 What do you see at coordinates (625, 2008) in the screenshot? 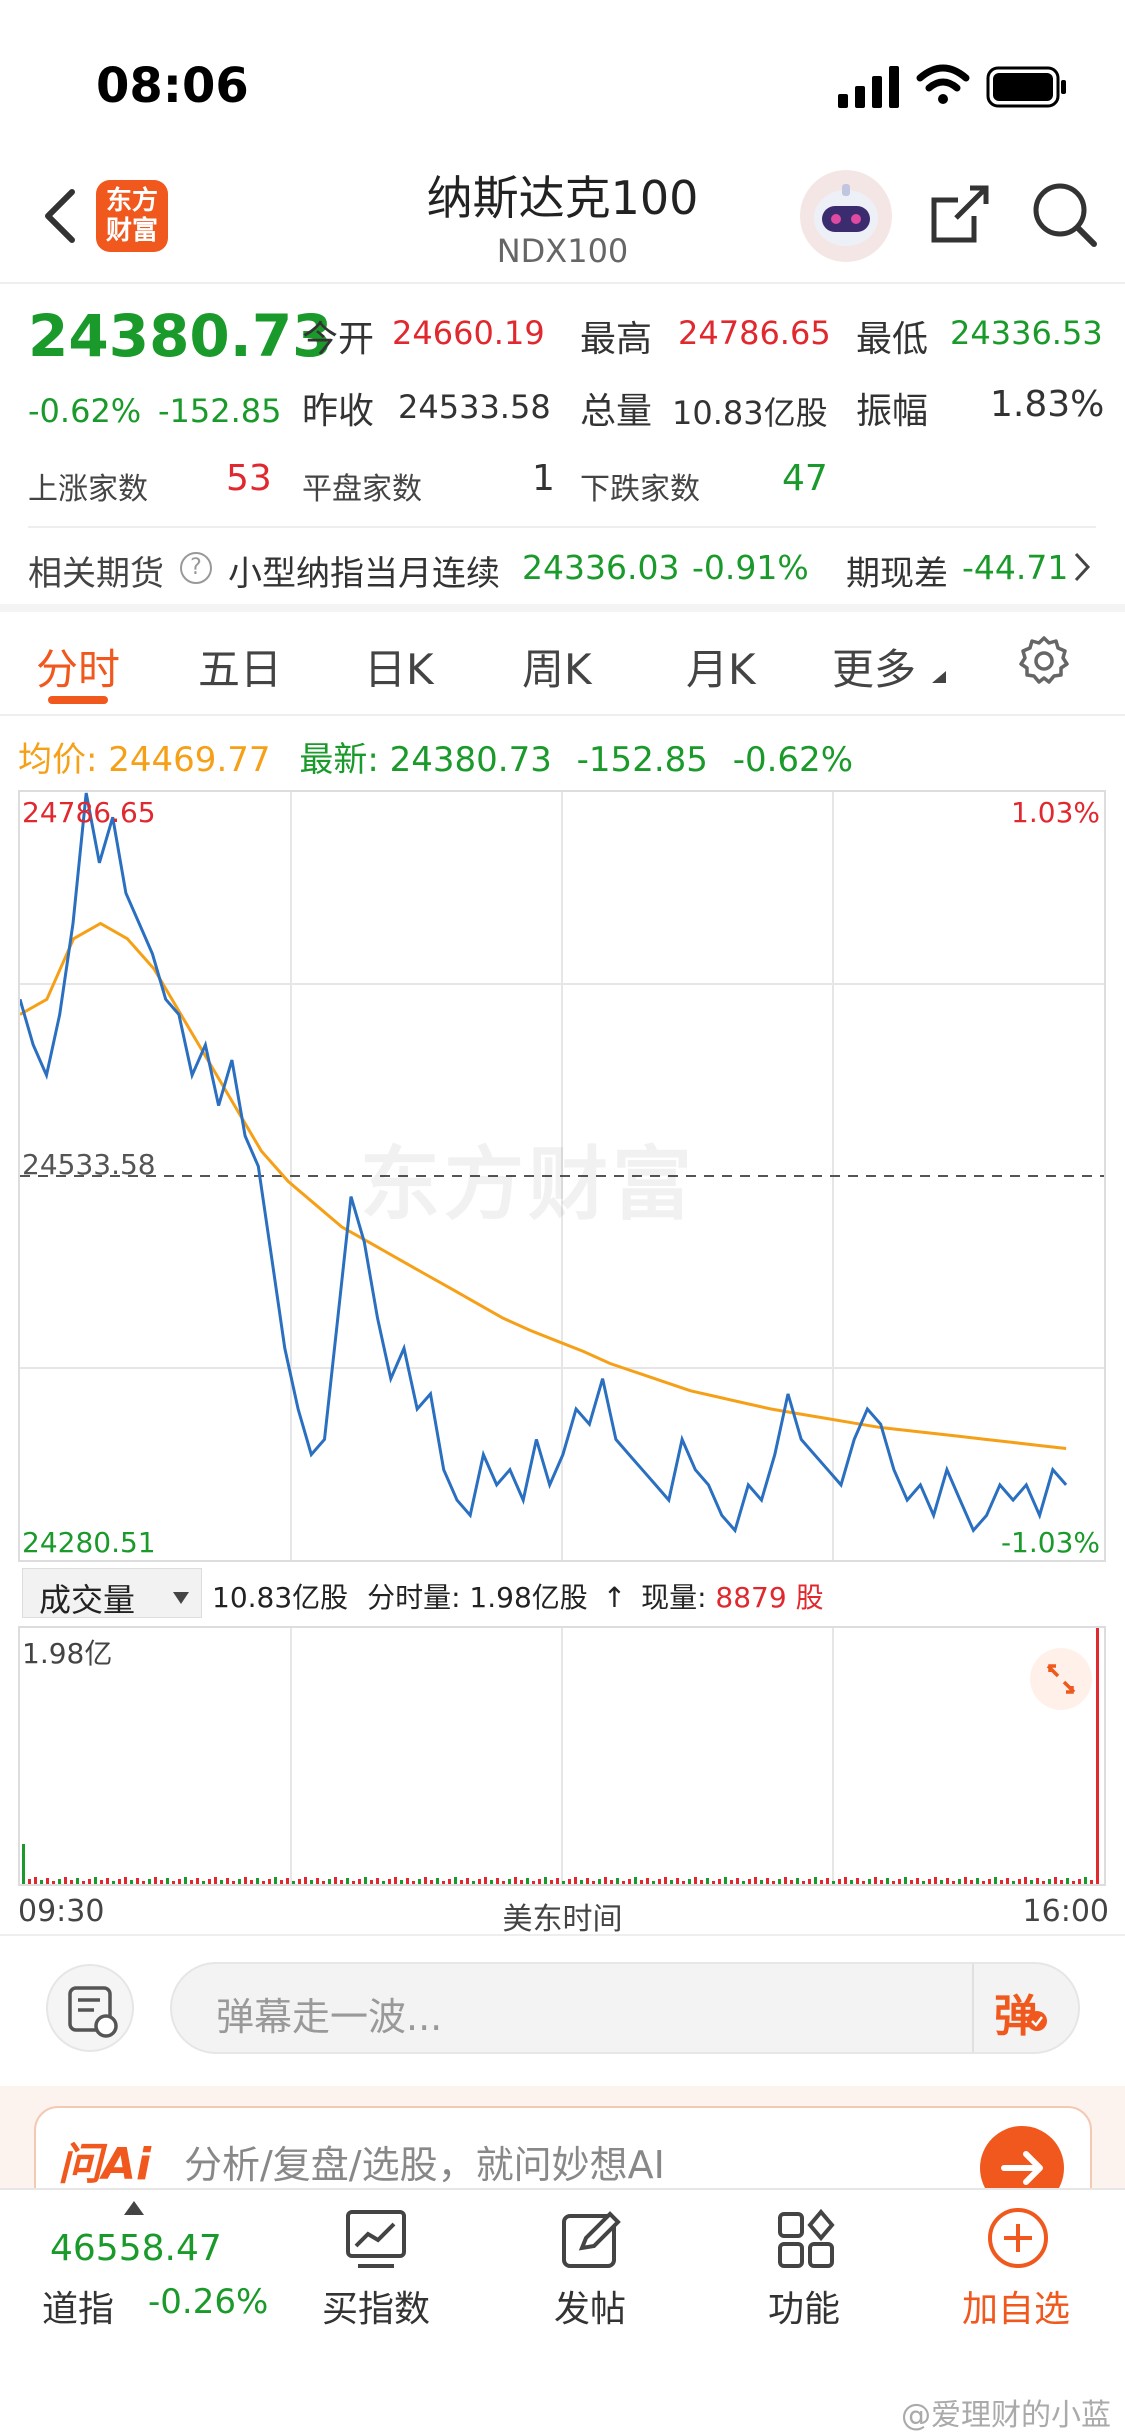
I see `comment-input: 弹幕走一波... 弹` at bounding box center [625, 2008].